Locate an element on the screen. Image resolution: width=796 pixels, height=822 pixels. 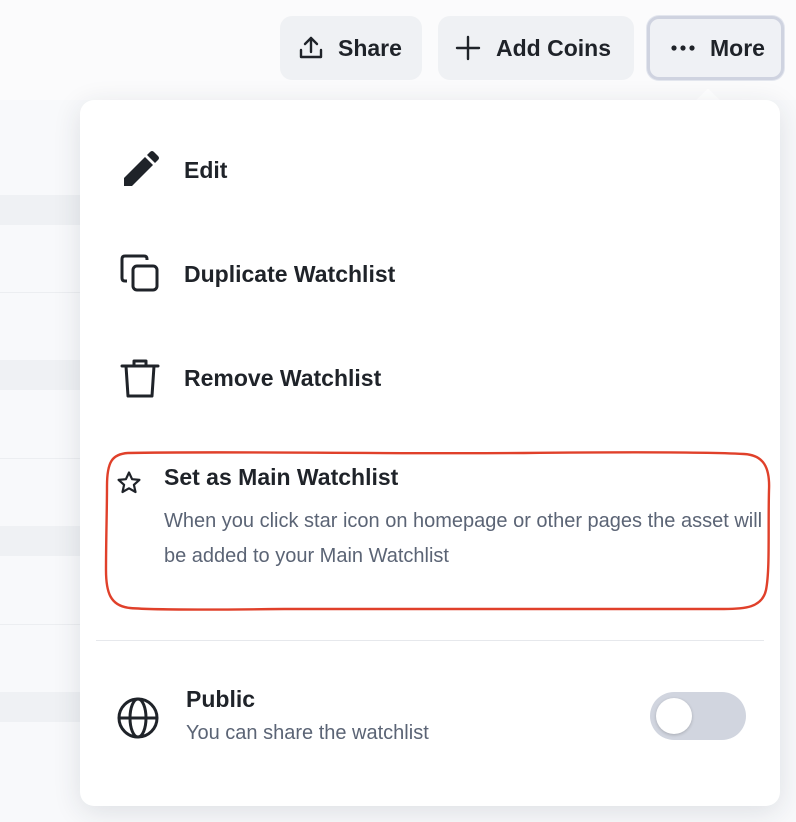
remove-watchlist-menu-item: Remove Watchlist is located at coordinates (430, 378).